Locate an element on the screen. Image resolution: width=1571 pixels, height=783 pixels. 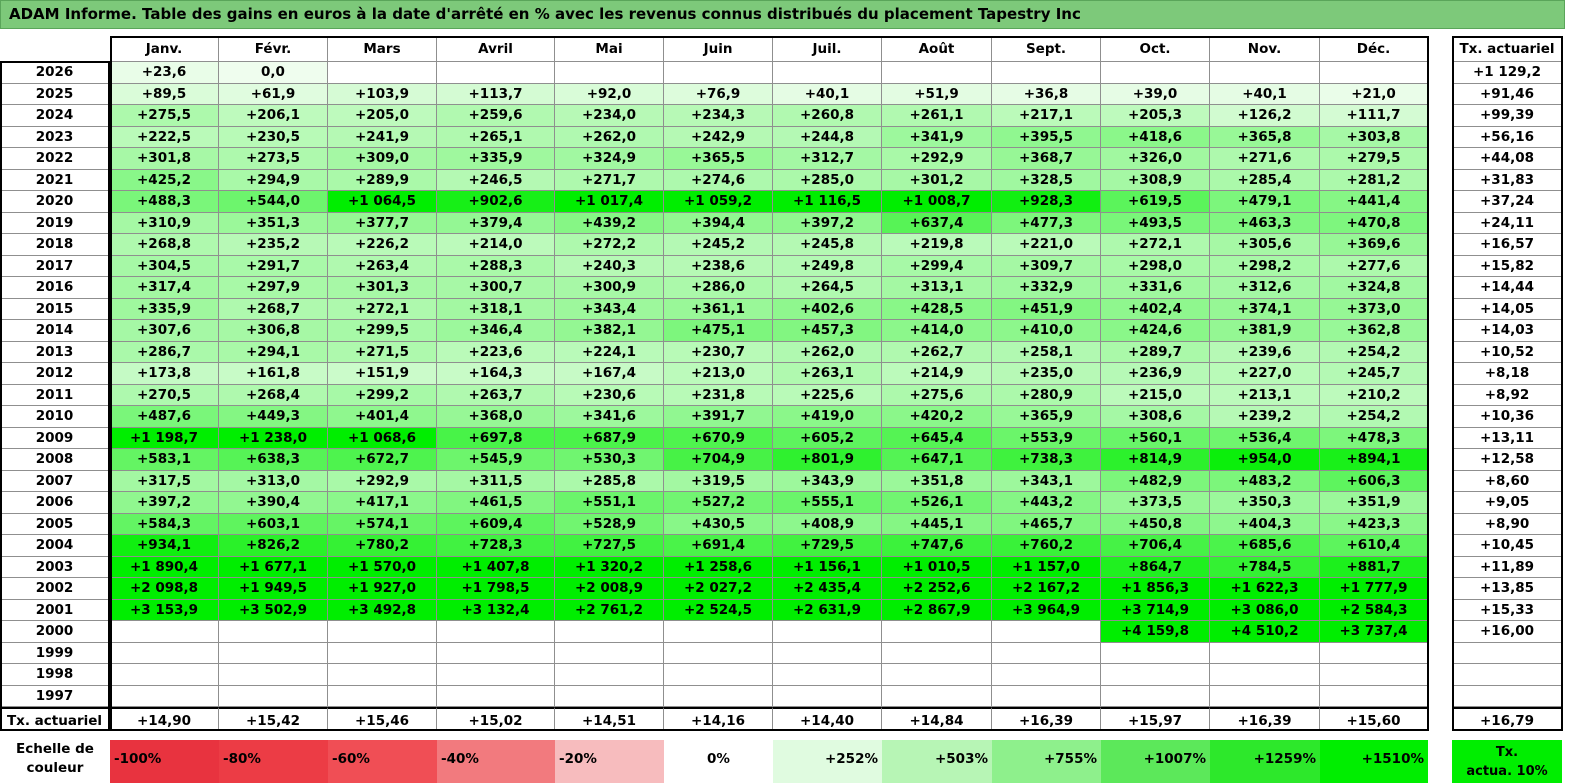
gain-cell: +289,7 is located at coordinates (1155, 352).